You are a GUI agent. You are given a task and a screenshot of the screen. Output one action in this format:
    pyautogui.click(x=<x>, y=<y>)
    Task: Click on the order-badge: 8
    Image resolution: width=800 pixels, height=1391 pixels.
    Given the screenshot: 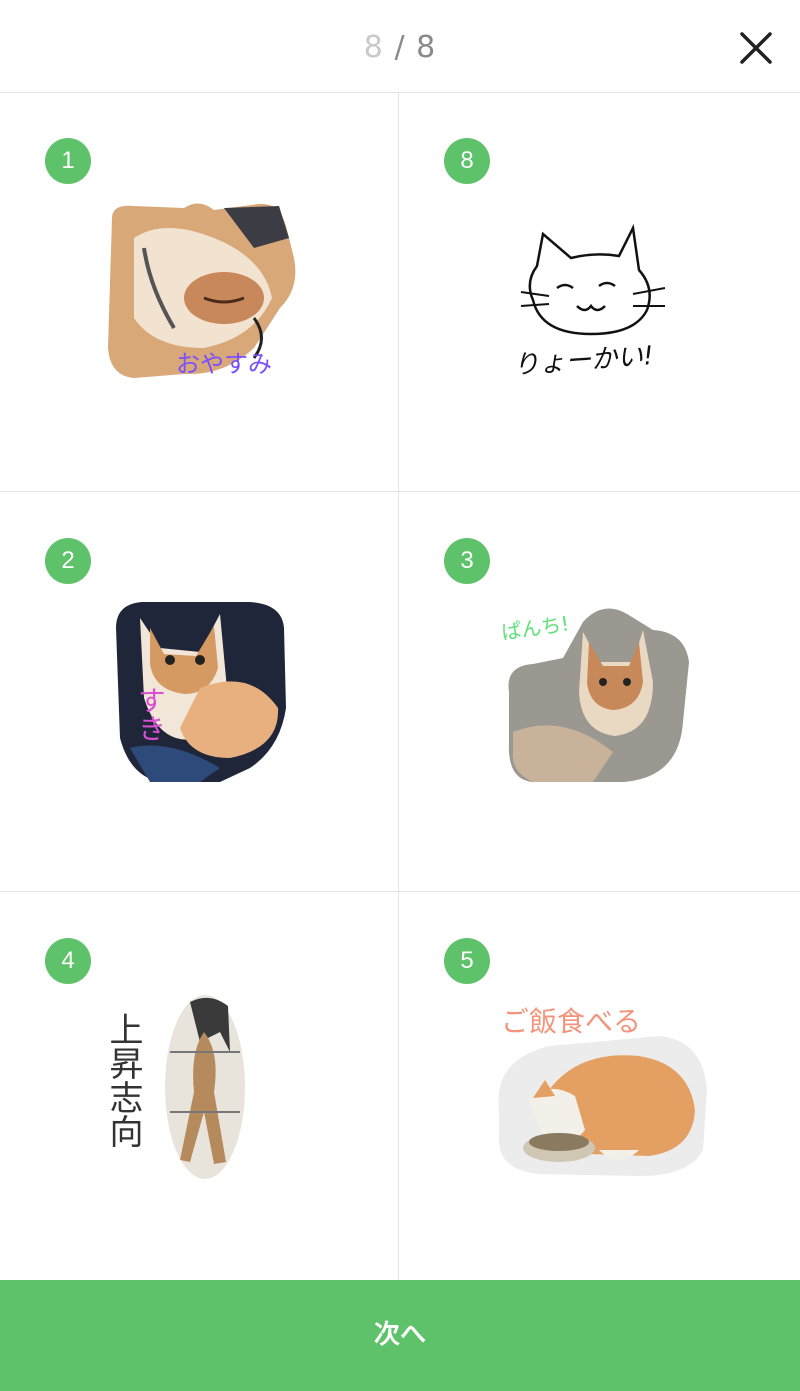 What is the action you would take?
    pyautogui.click(x=467, y=161)
    